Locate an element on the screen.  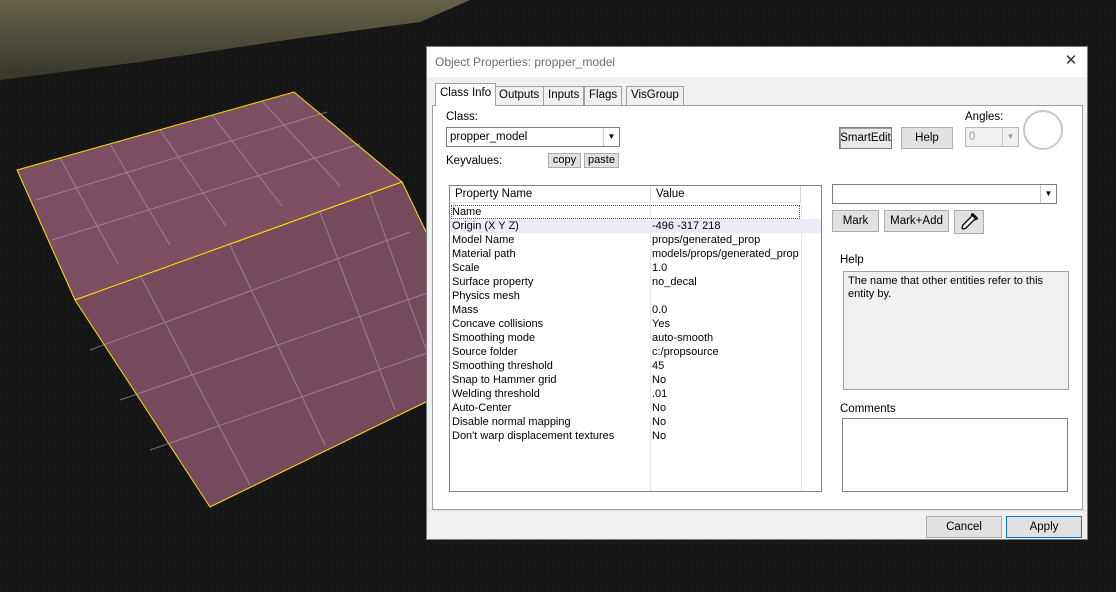
paste-button: paste is located at coordinates (601, 160).